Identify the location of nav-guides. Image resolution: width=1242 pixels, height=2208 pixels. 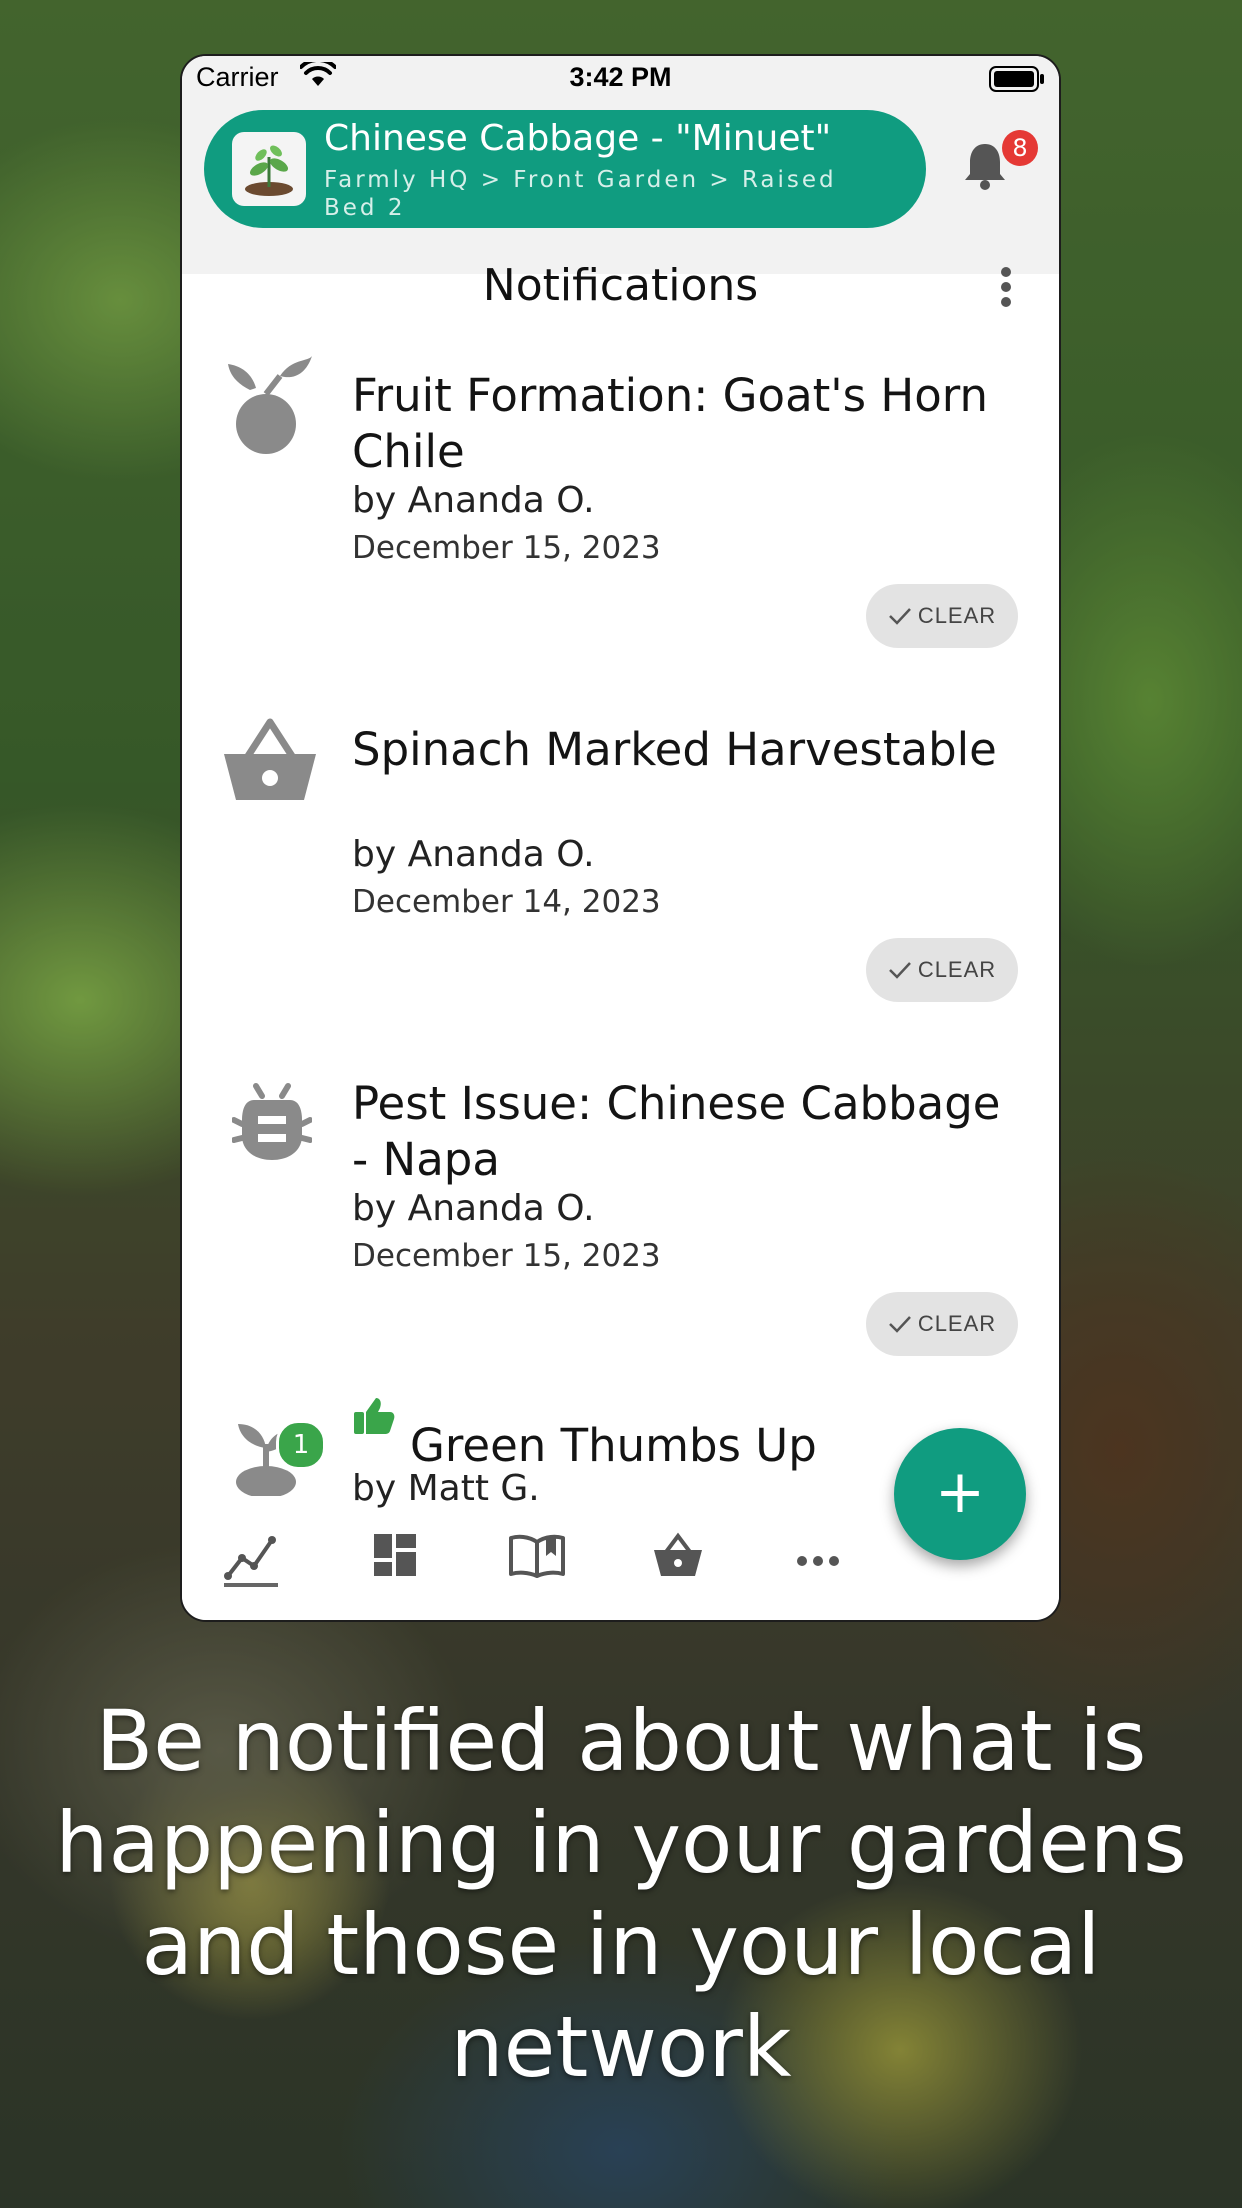
(537, 1557).